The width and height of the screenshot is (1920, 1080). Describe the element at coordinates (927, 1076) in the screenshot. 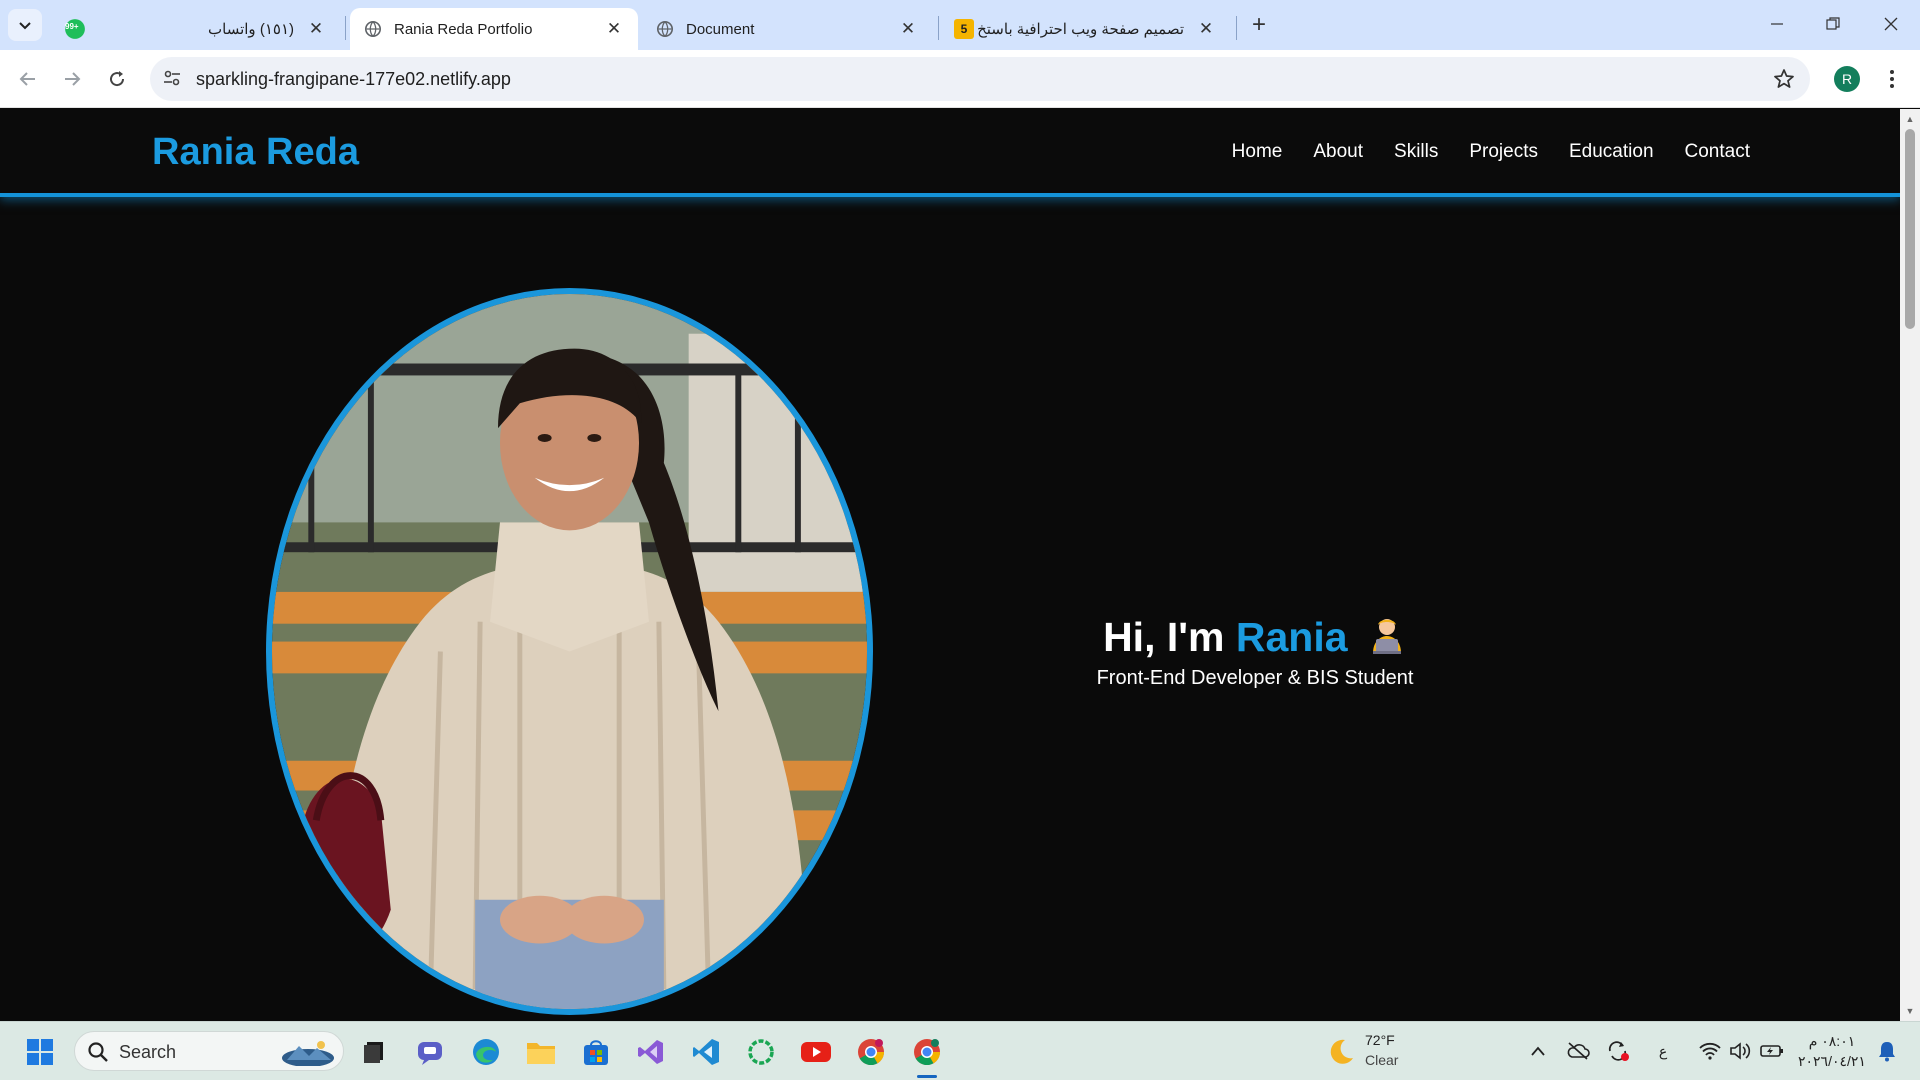

I see `active-app-indicator` at that location.